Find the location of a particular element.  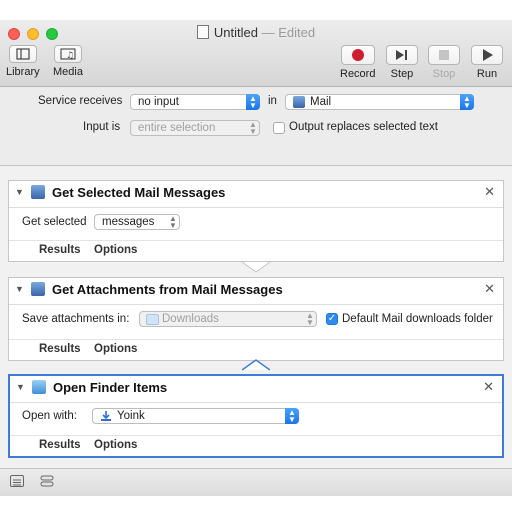

record-button: Record is located at coordinates (357, 62).